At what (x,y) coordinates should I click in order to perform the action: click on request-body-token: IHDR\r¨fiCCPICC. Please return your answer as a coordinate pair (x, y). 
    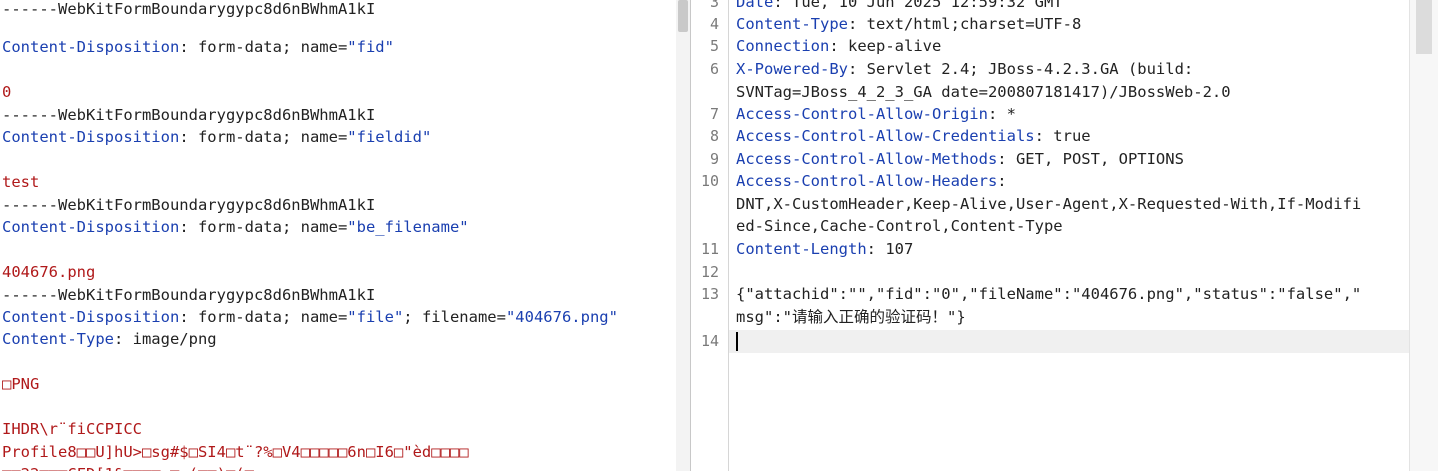
    Looking at the image, I should click on (72, 429).